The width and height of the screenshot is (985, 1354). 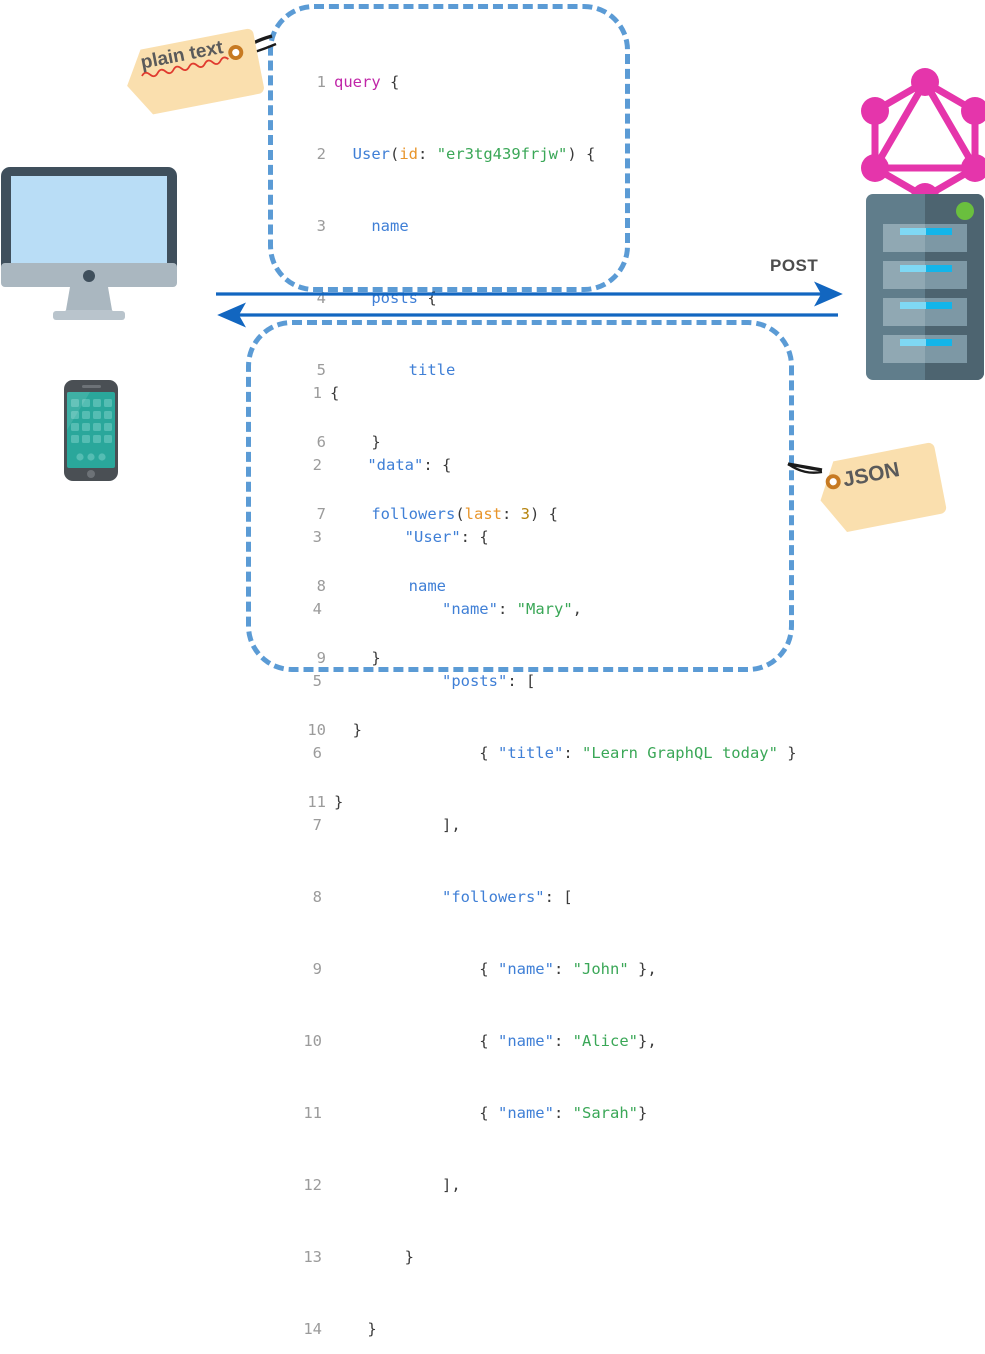 What do you see at coordinates (546, 897) in the screenshot?
I see `code-line: 8 "followers": [` at bounding box center [546, 897].